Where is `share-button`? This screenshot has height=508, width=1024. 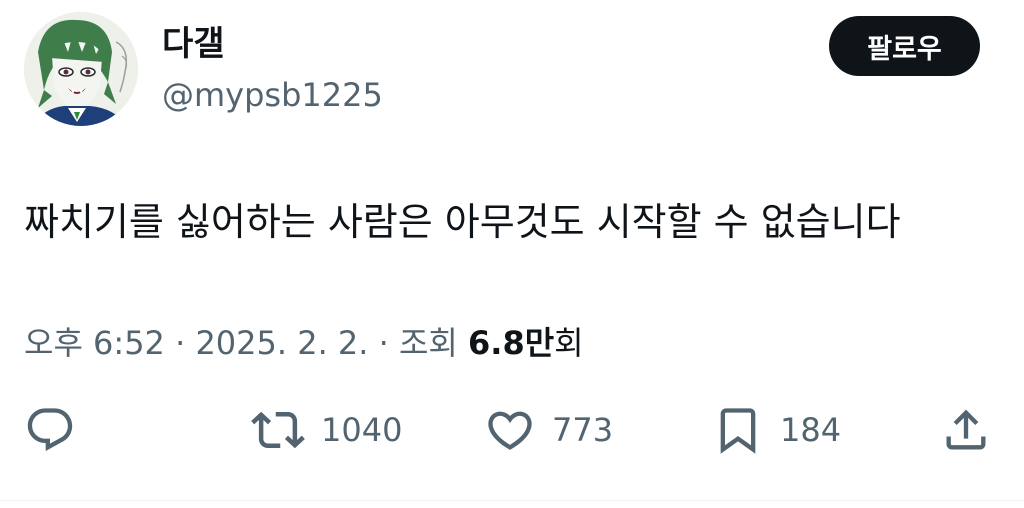 share-button is located at coordinates (966, 430).